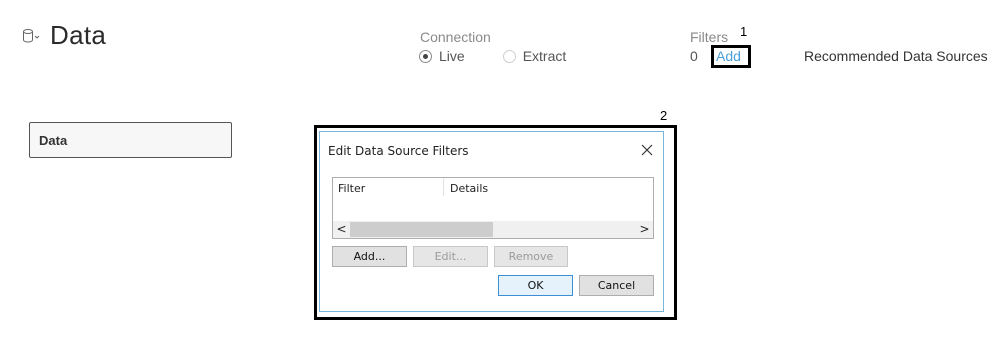  Describe the element at coordinates (694, 56) in the screenshot. I see `filters-count: 0` at that location.